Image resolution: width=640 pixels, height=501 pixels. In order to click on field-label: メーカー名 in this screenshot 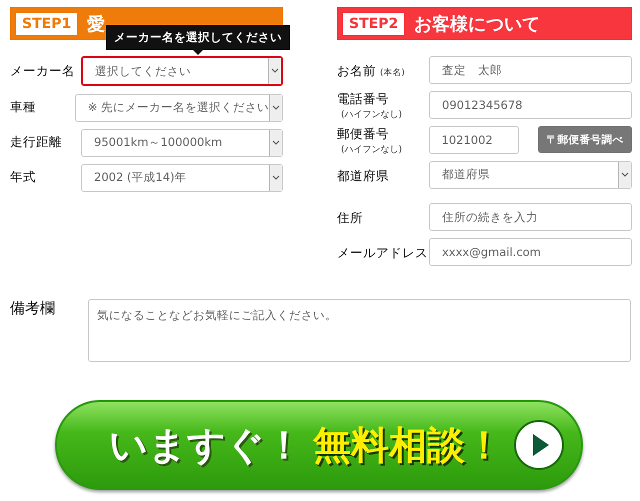, I will do `click(43, 71)`.